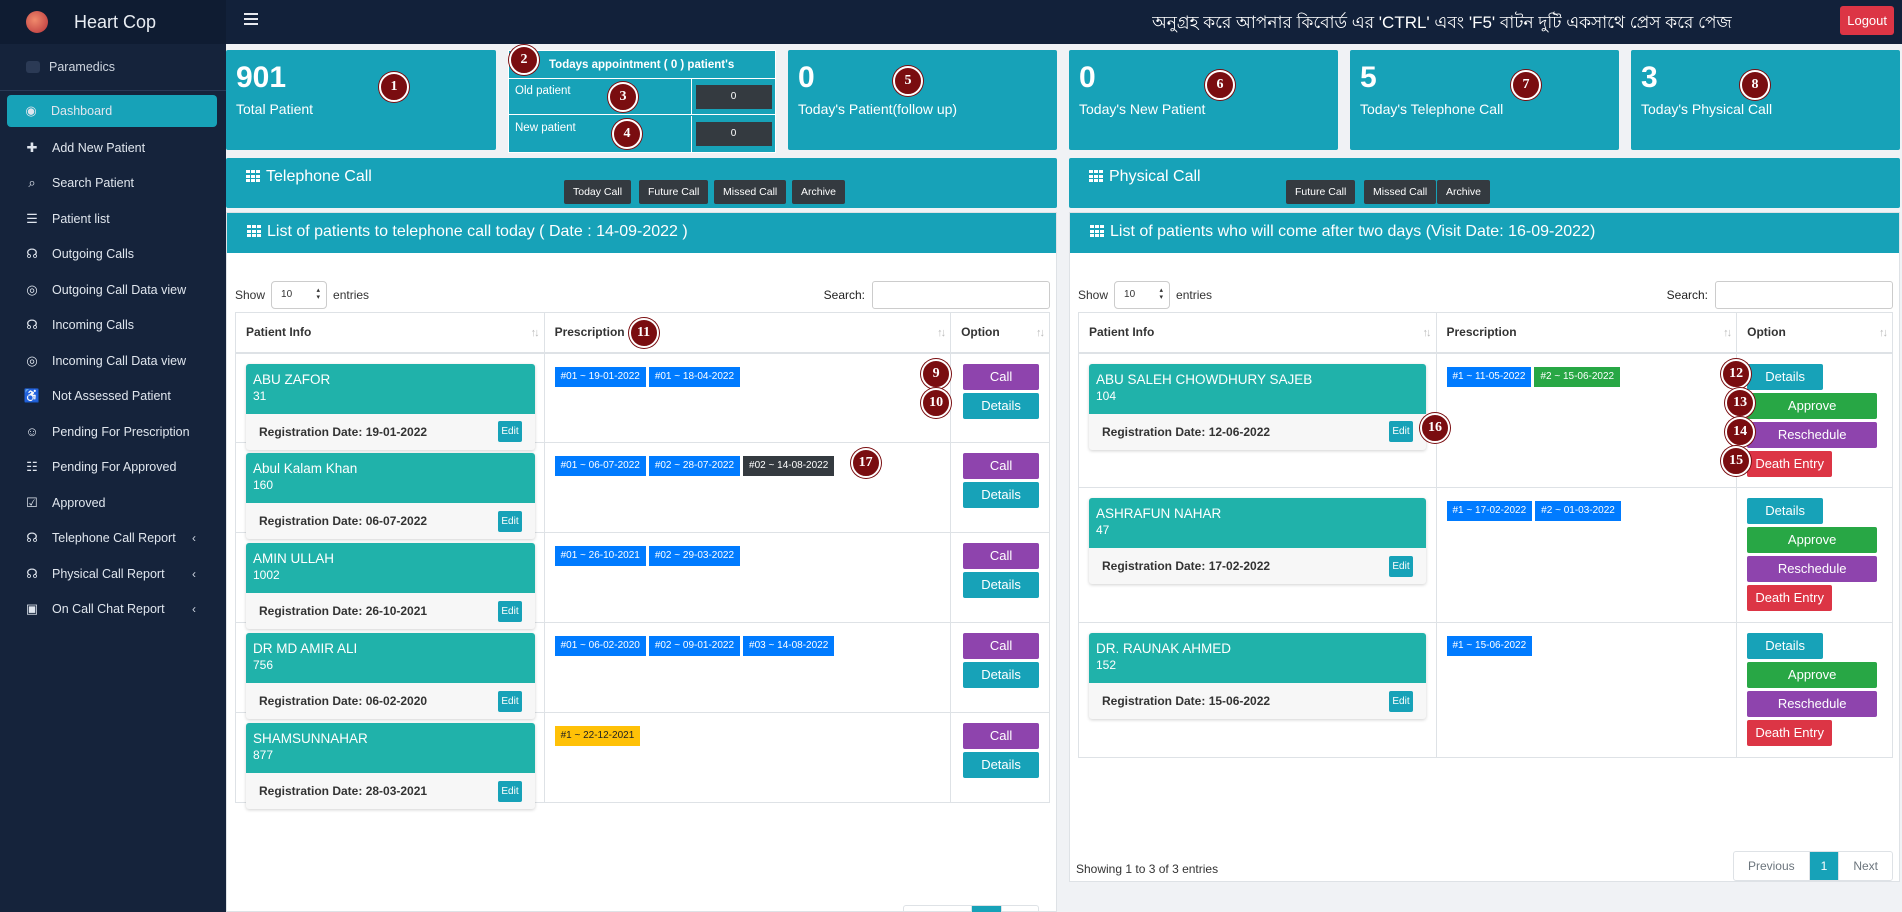 The height and width of the screenshot is (912, 1902). Describe the element at coordinates (1489, 511) in the screenshot. I see `prescription-tag: #1 ~ 17-02-2022` at that location.